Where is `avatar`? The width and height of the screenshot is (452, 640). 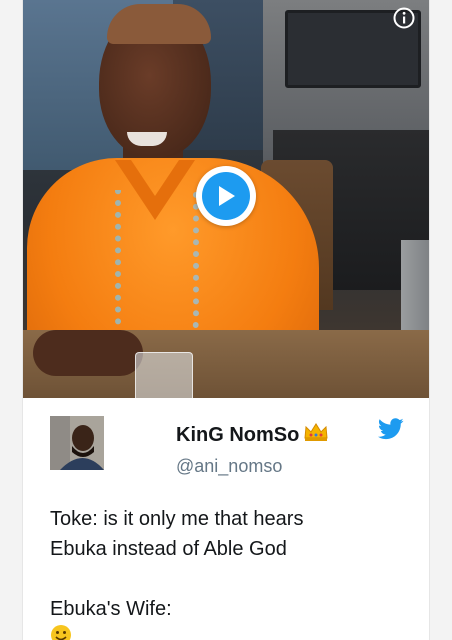
avatar is located at coordinates (77, 443).